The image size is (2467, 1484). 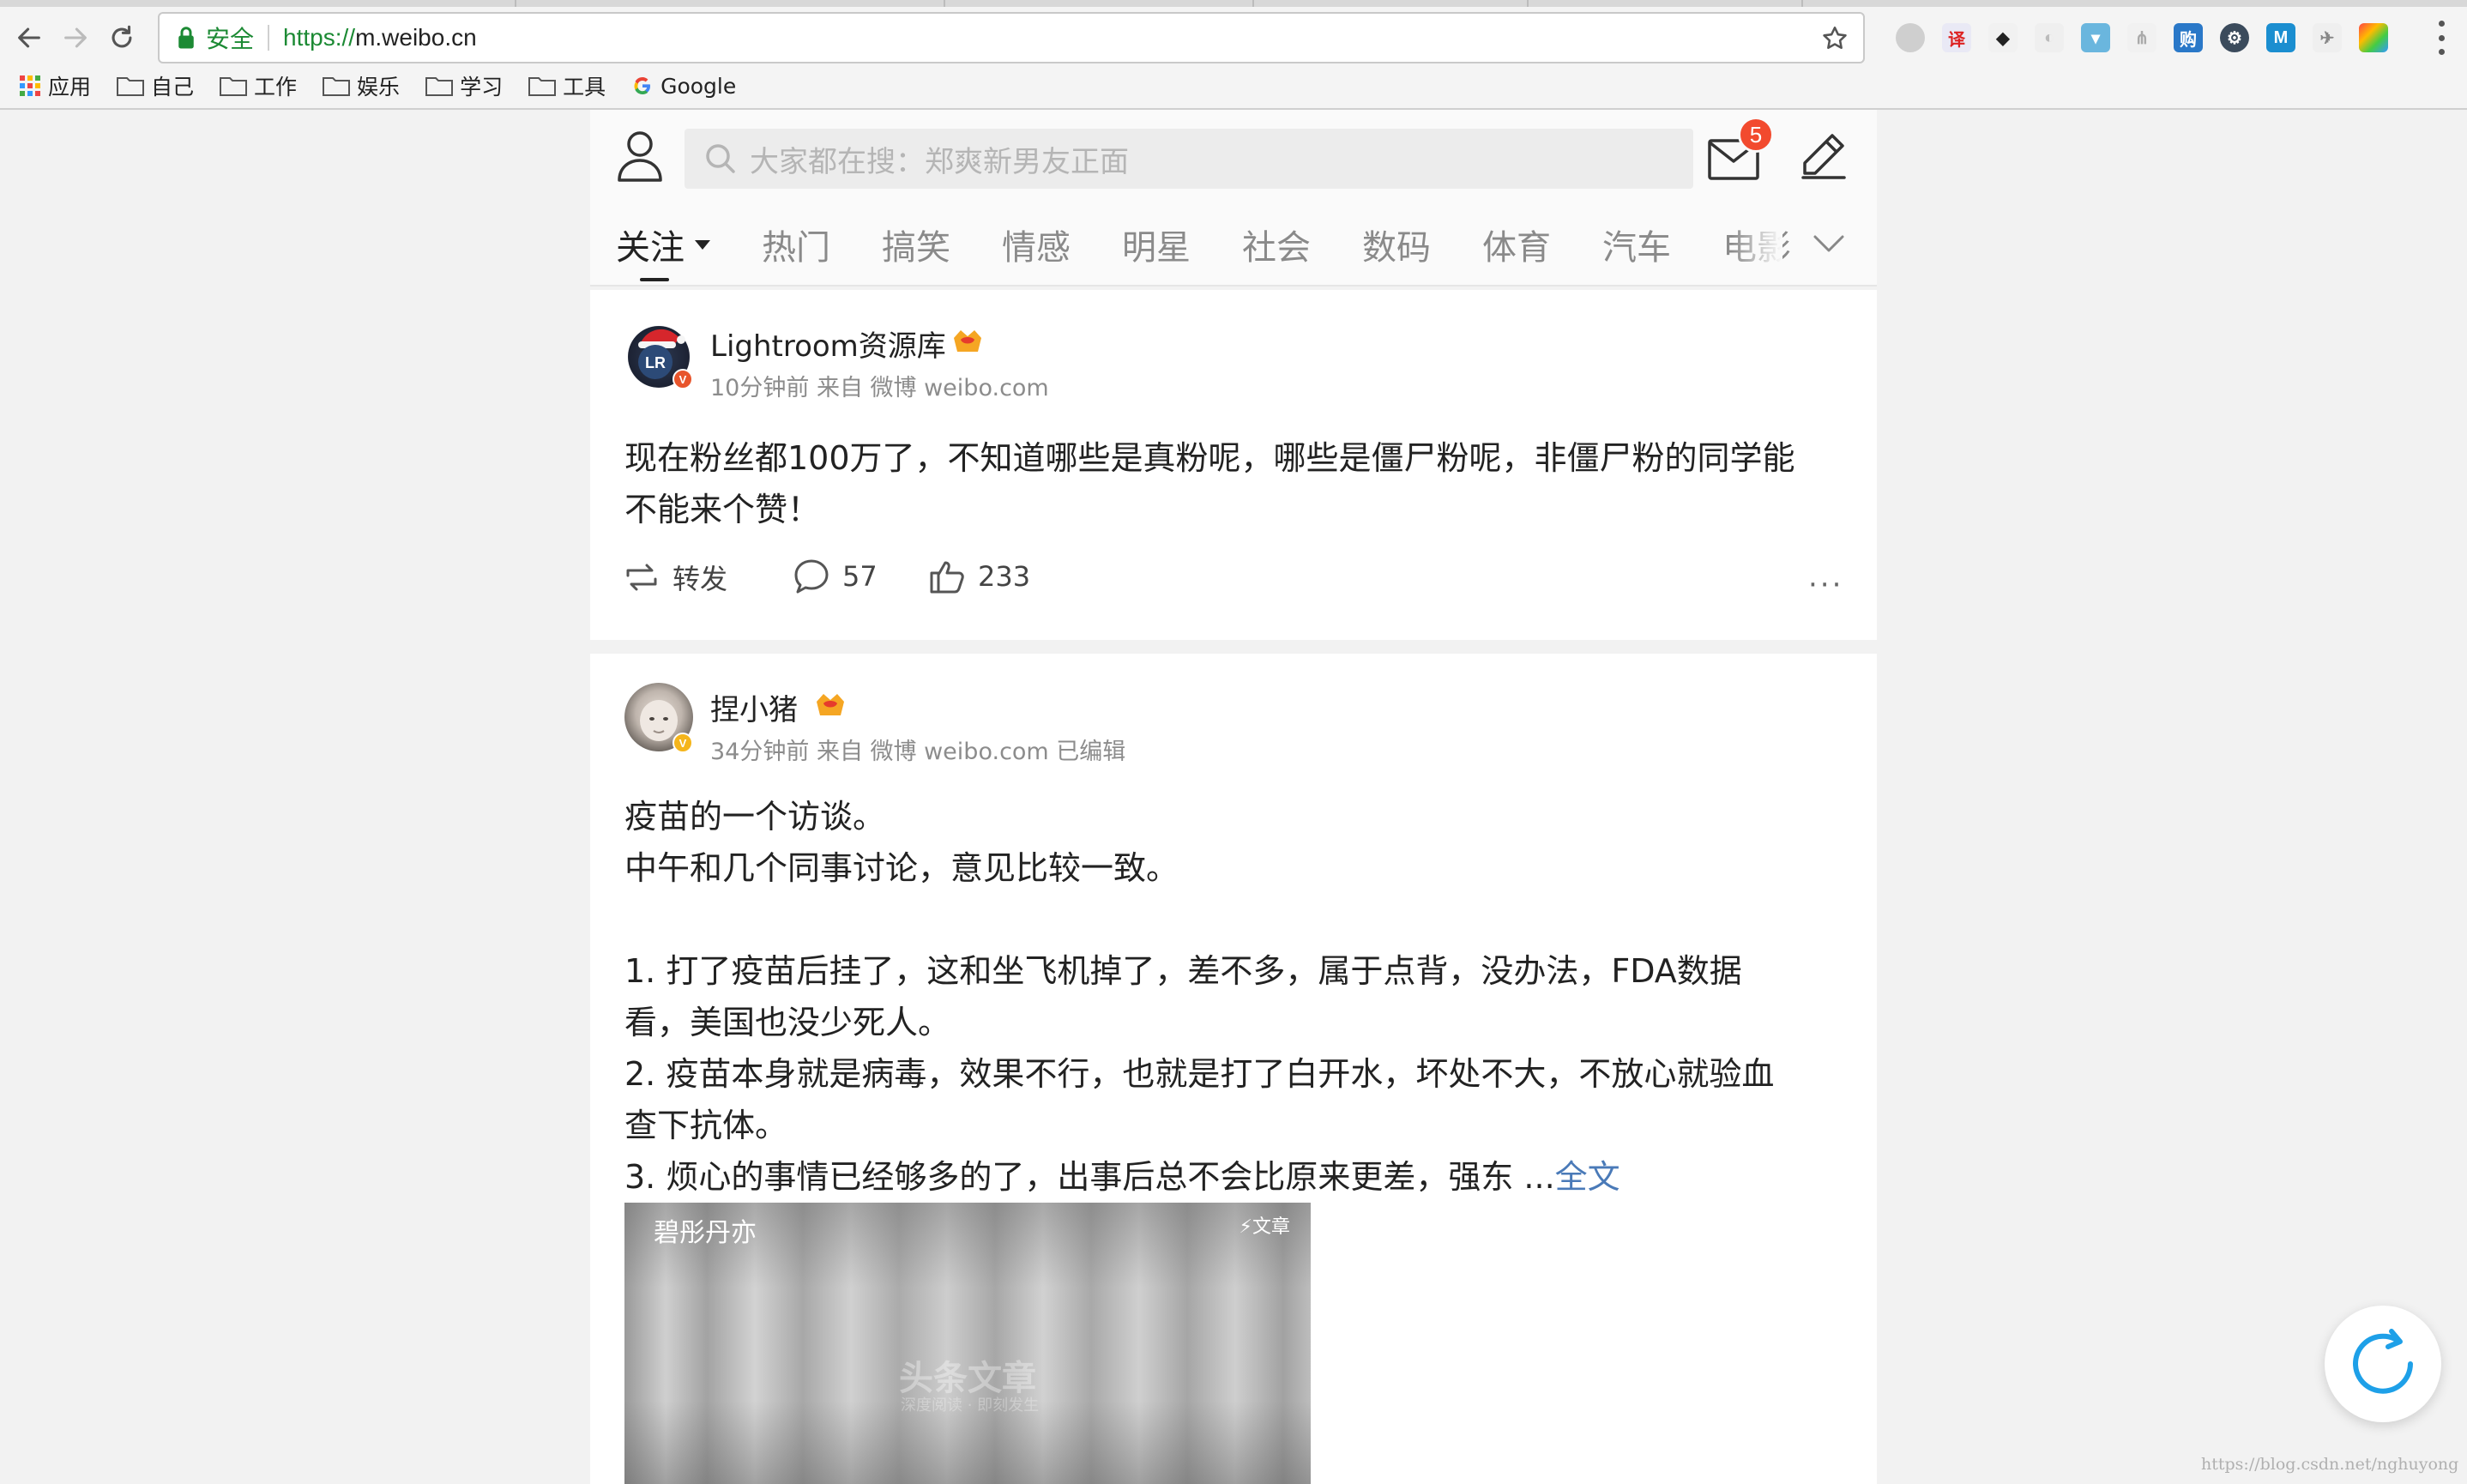 What do you see at coordinates (55, 85) in the screenshot?
I see `bookmark-apps: 应用` at bounding box center [55, 85].